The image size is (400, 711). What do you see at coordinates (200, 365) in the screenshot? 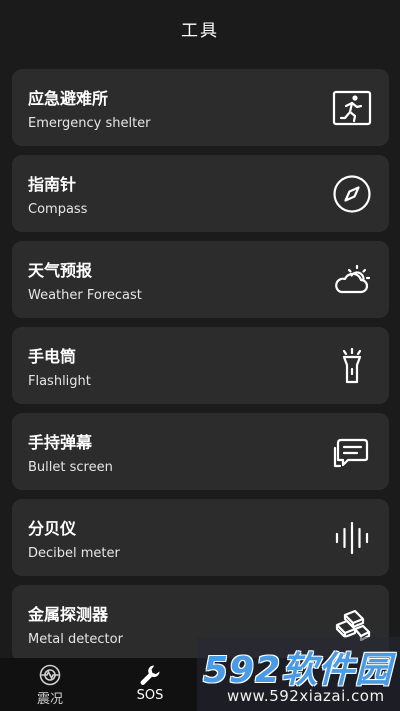
I see `tool-card-flashlight: 手电筒 Flashlight` at bounding box center [200, 365].